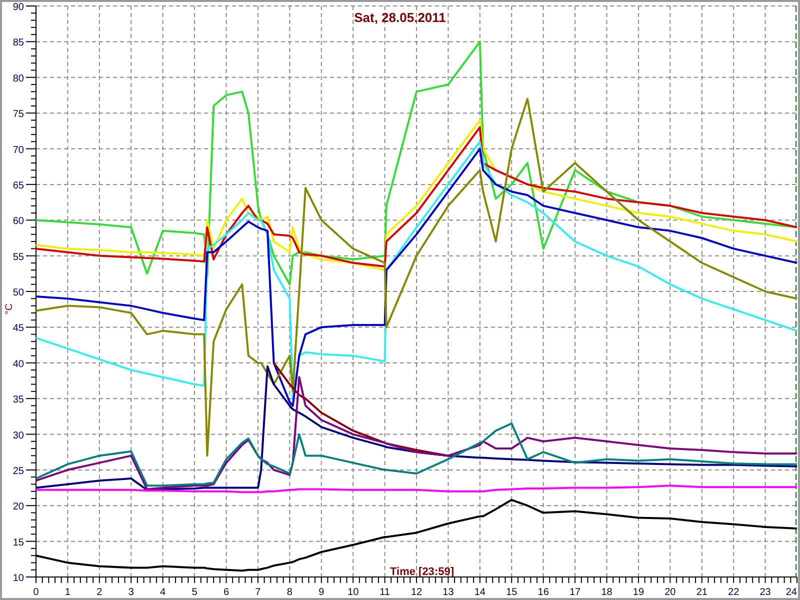 Image resolution: width=800 pixels, height=600 pixels. What do you see at coordinates (638, 592) in the screenshot?
I see `x-tick-label: 19` at bounding box center [638, 592].